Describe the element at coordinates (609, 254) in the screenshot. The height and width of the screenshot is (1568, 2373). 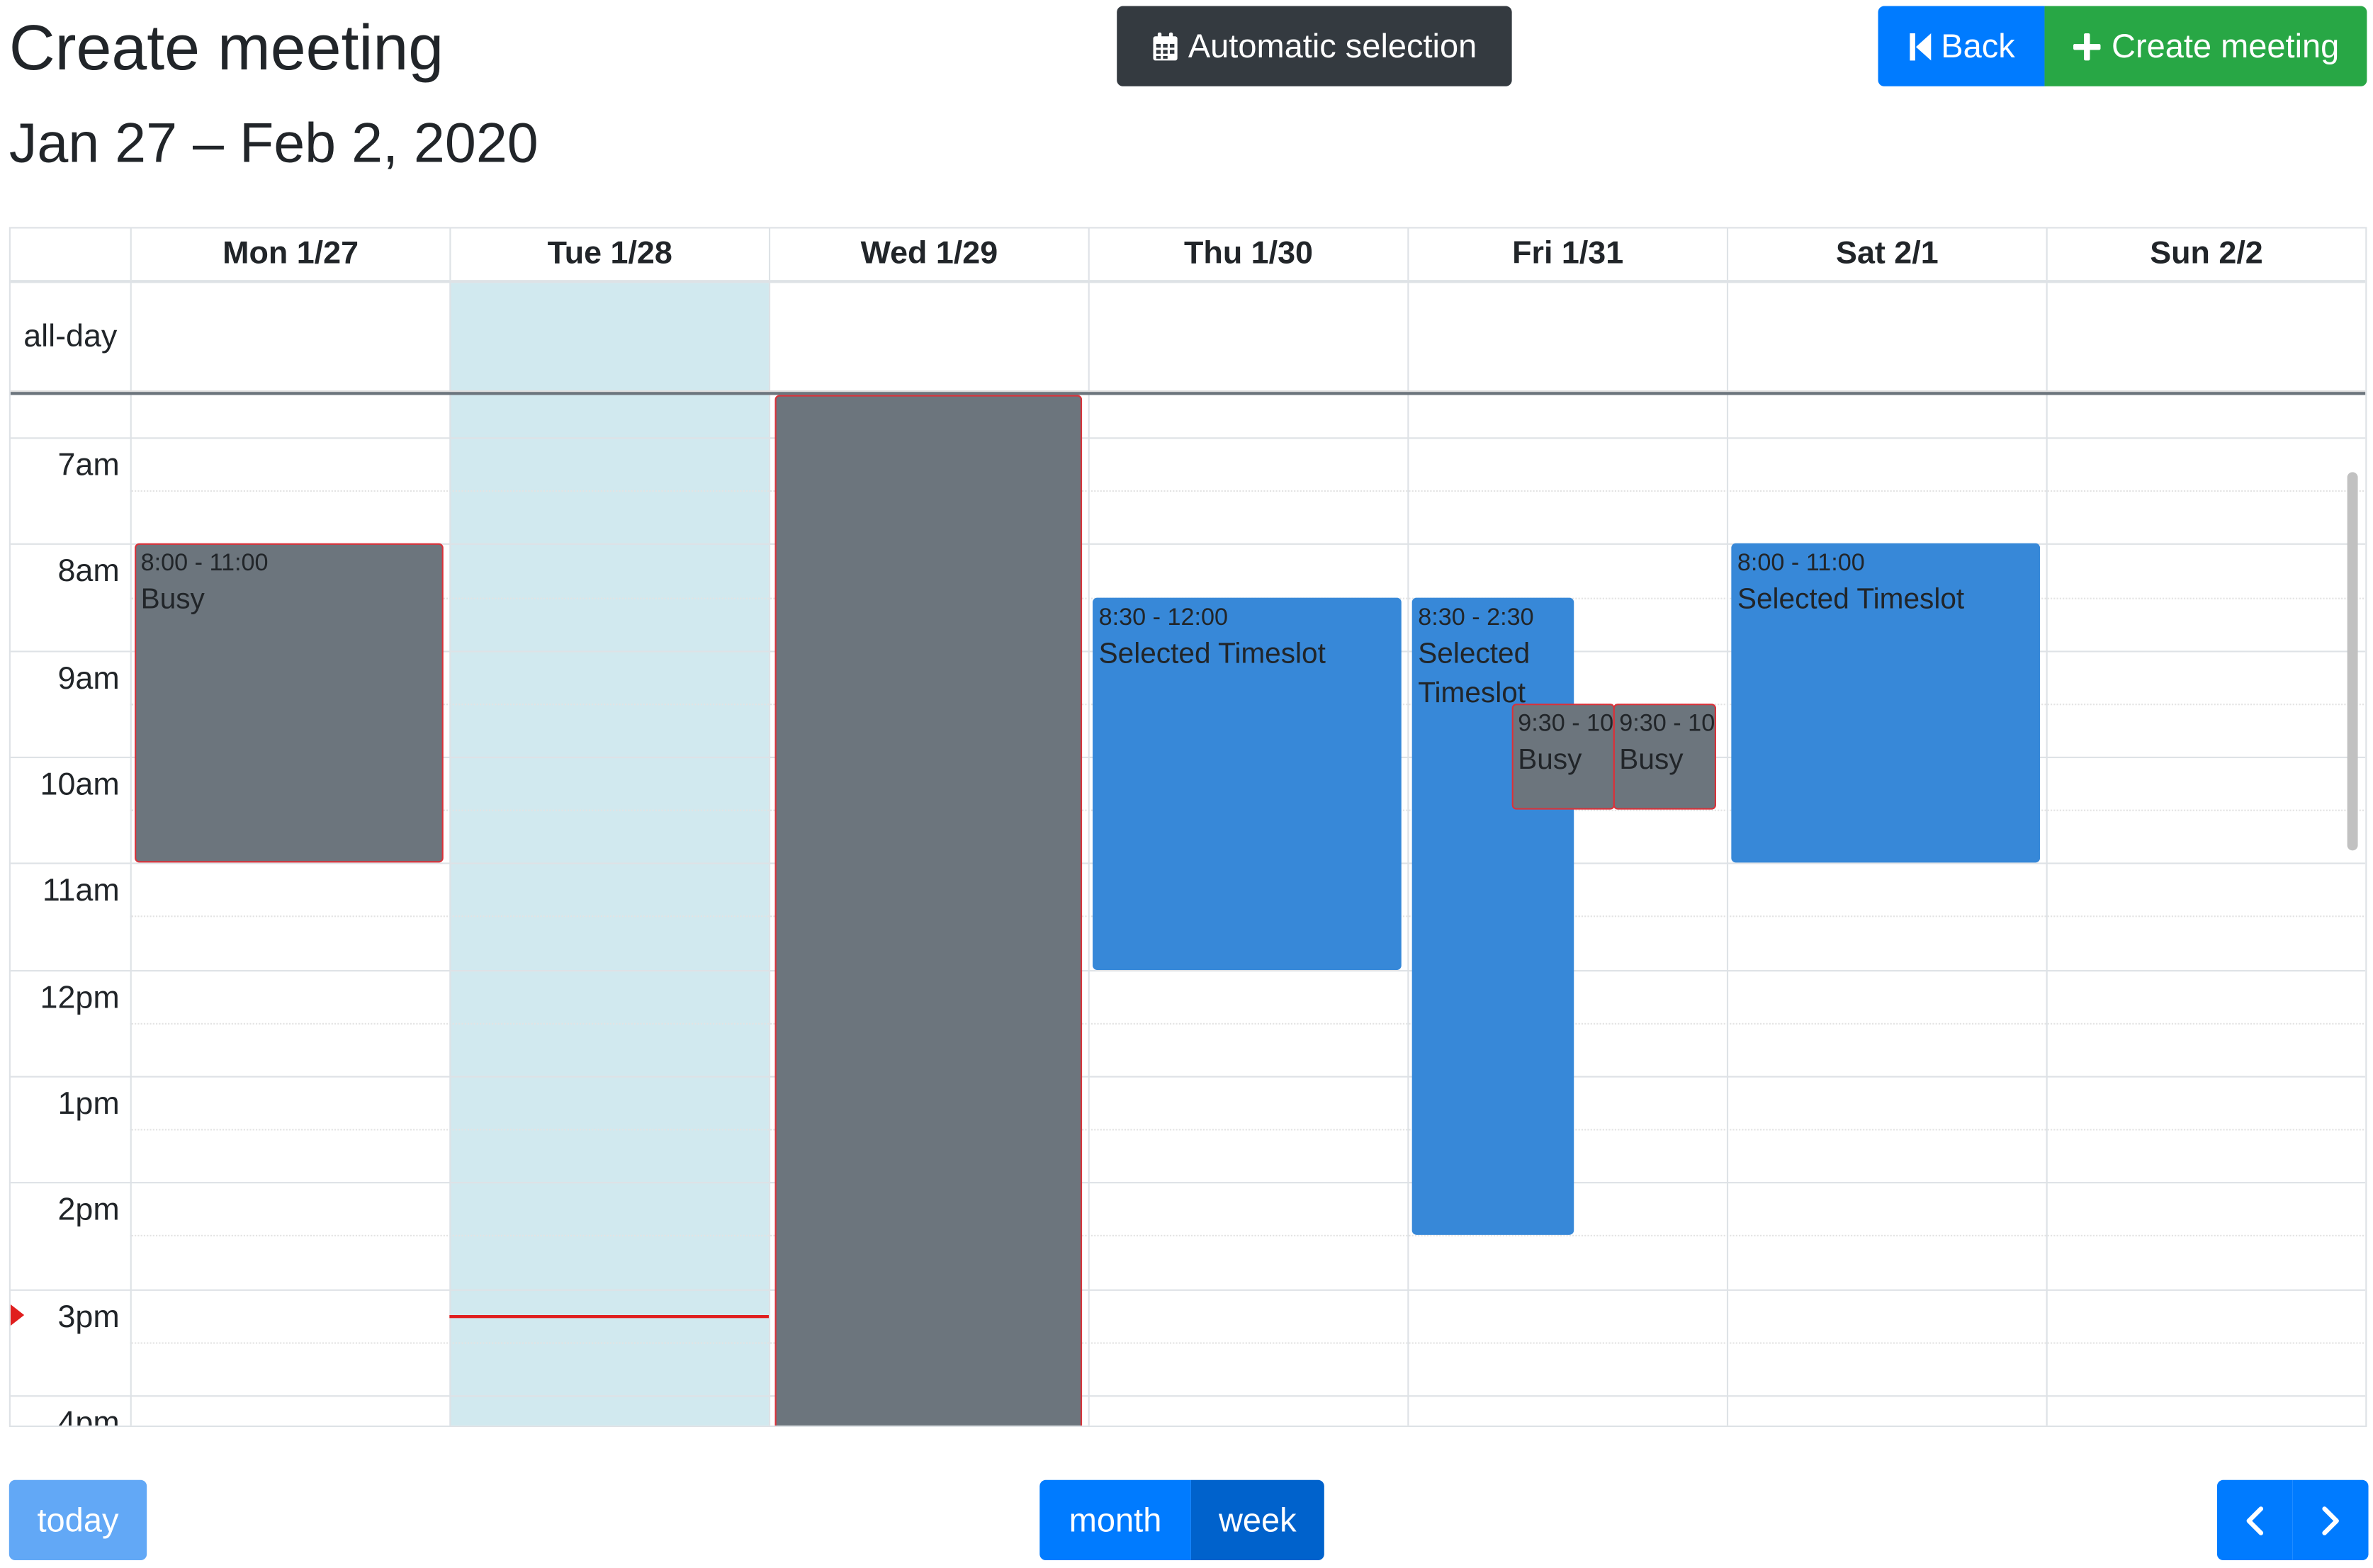
I see `day-header: Tue 1/28` at that location.